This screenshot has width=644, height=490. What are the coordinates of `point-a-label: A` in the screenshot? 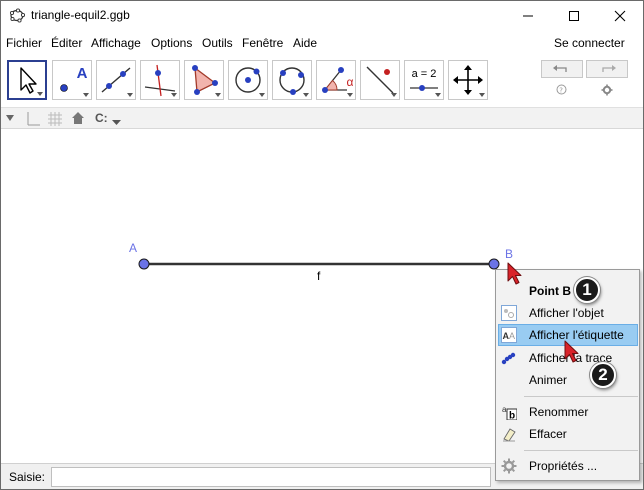 It's located at (133, 248).